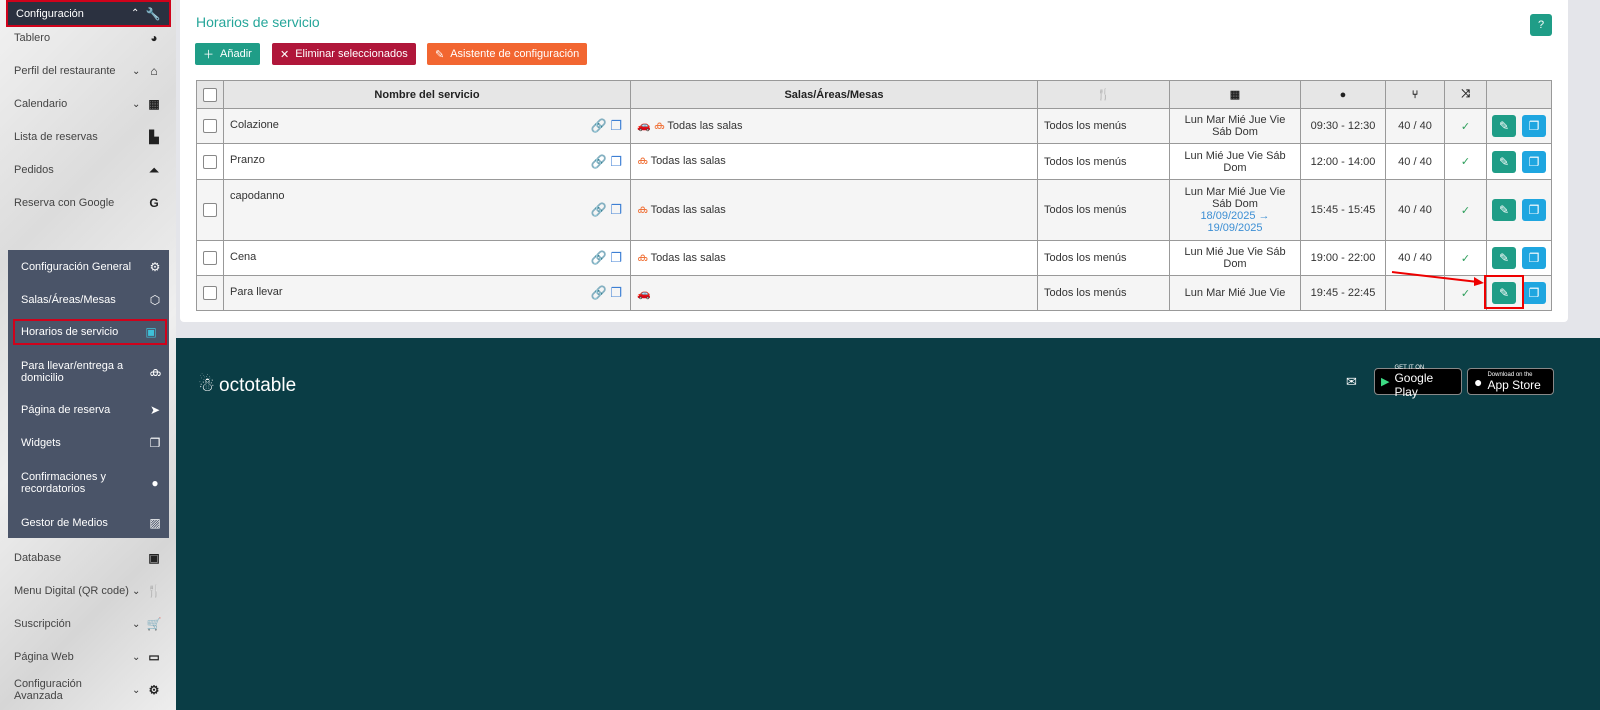  Describe the element at coordinates (1351, 382) in the screenshot. I see `email-icon: ✉` at that location.